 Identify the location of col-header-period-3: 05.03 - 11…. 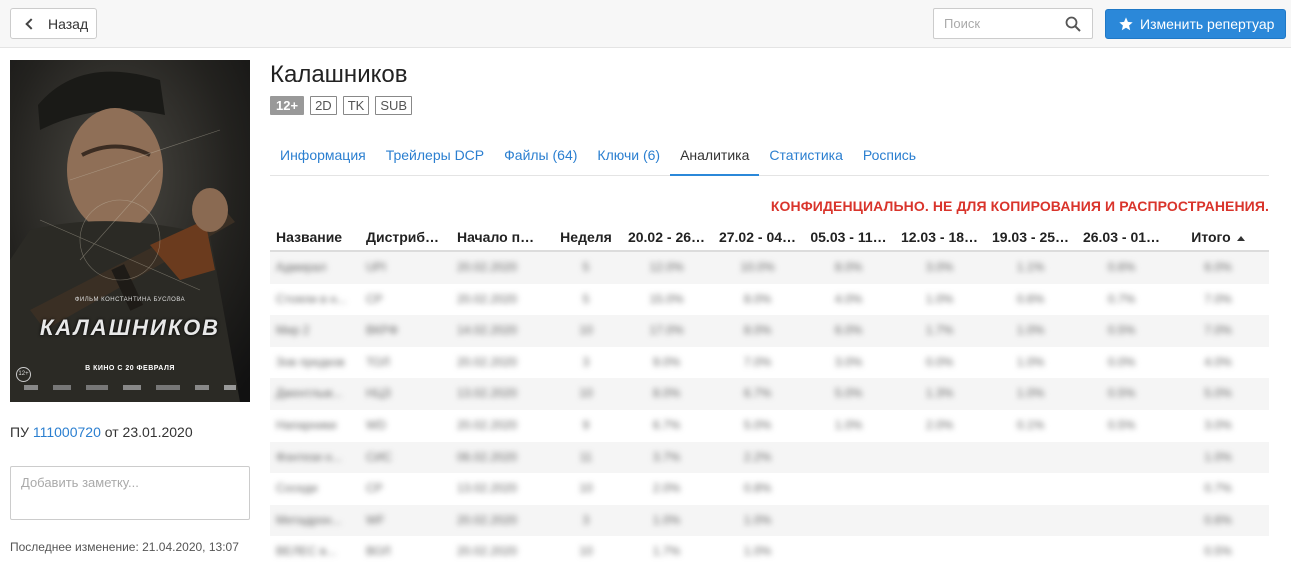
(848, 236).